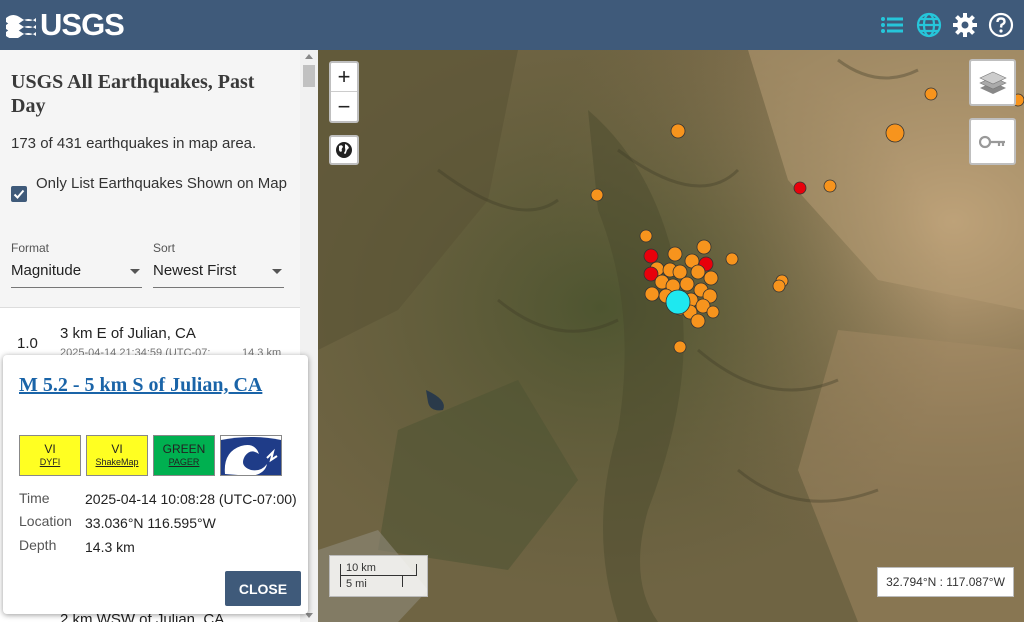 This screenshot has width=1024, height=622. I want to click on gear-icon, so click(965, 25).